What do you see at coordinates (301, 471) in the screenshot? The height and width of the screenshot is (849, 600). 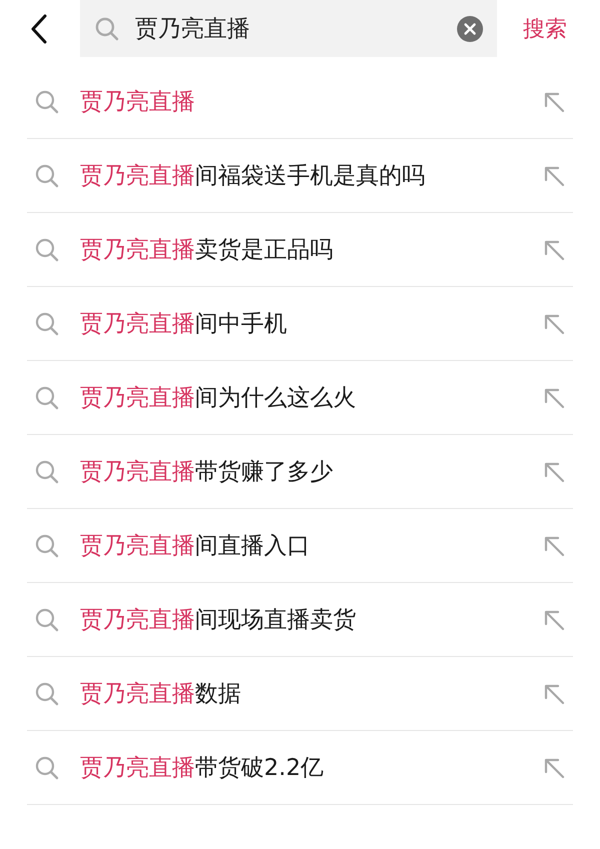 I see `suggestion-item: 贾乃亮直播带货赚了多少` at bounding box center [301, 471].